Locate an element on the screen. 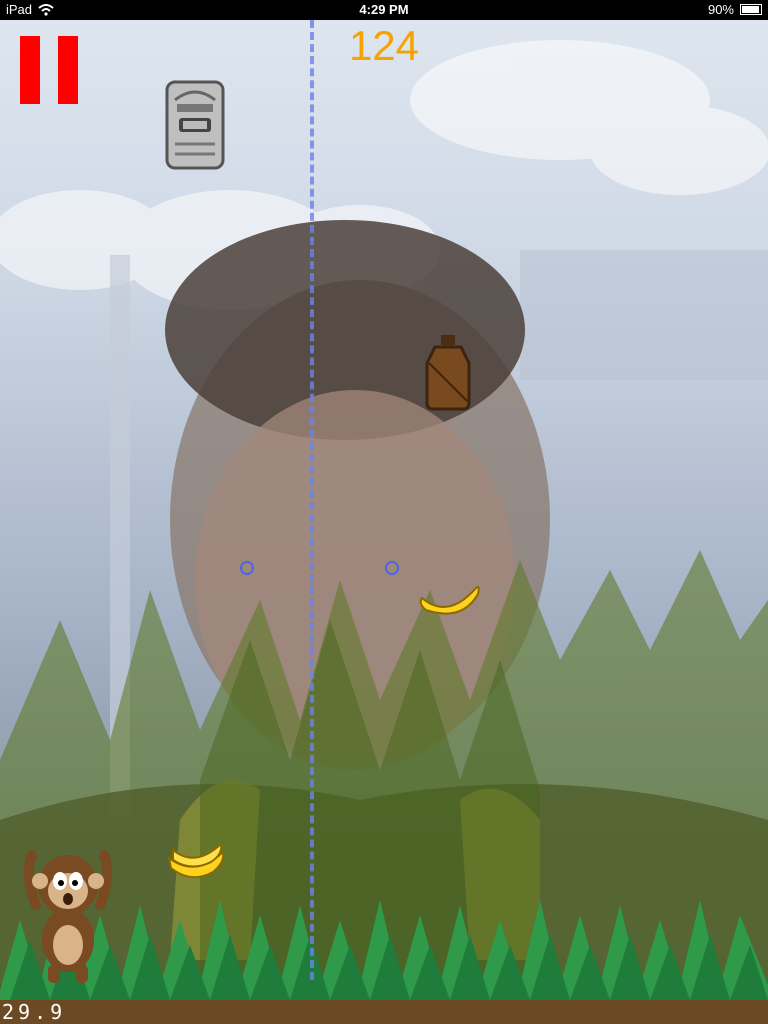 Image resolution: width=768 pixels, height=1024 pixels. fps-readout: 29.9 is located at coordinates (34, 1012).